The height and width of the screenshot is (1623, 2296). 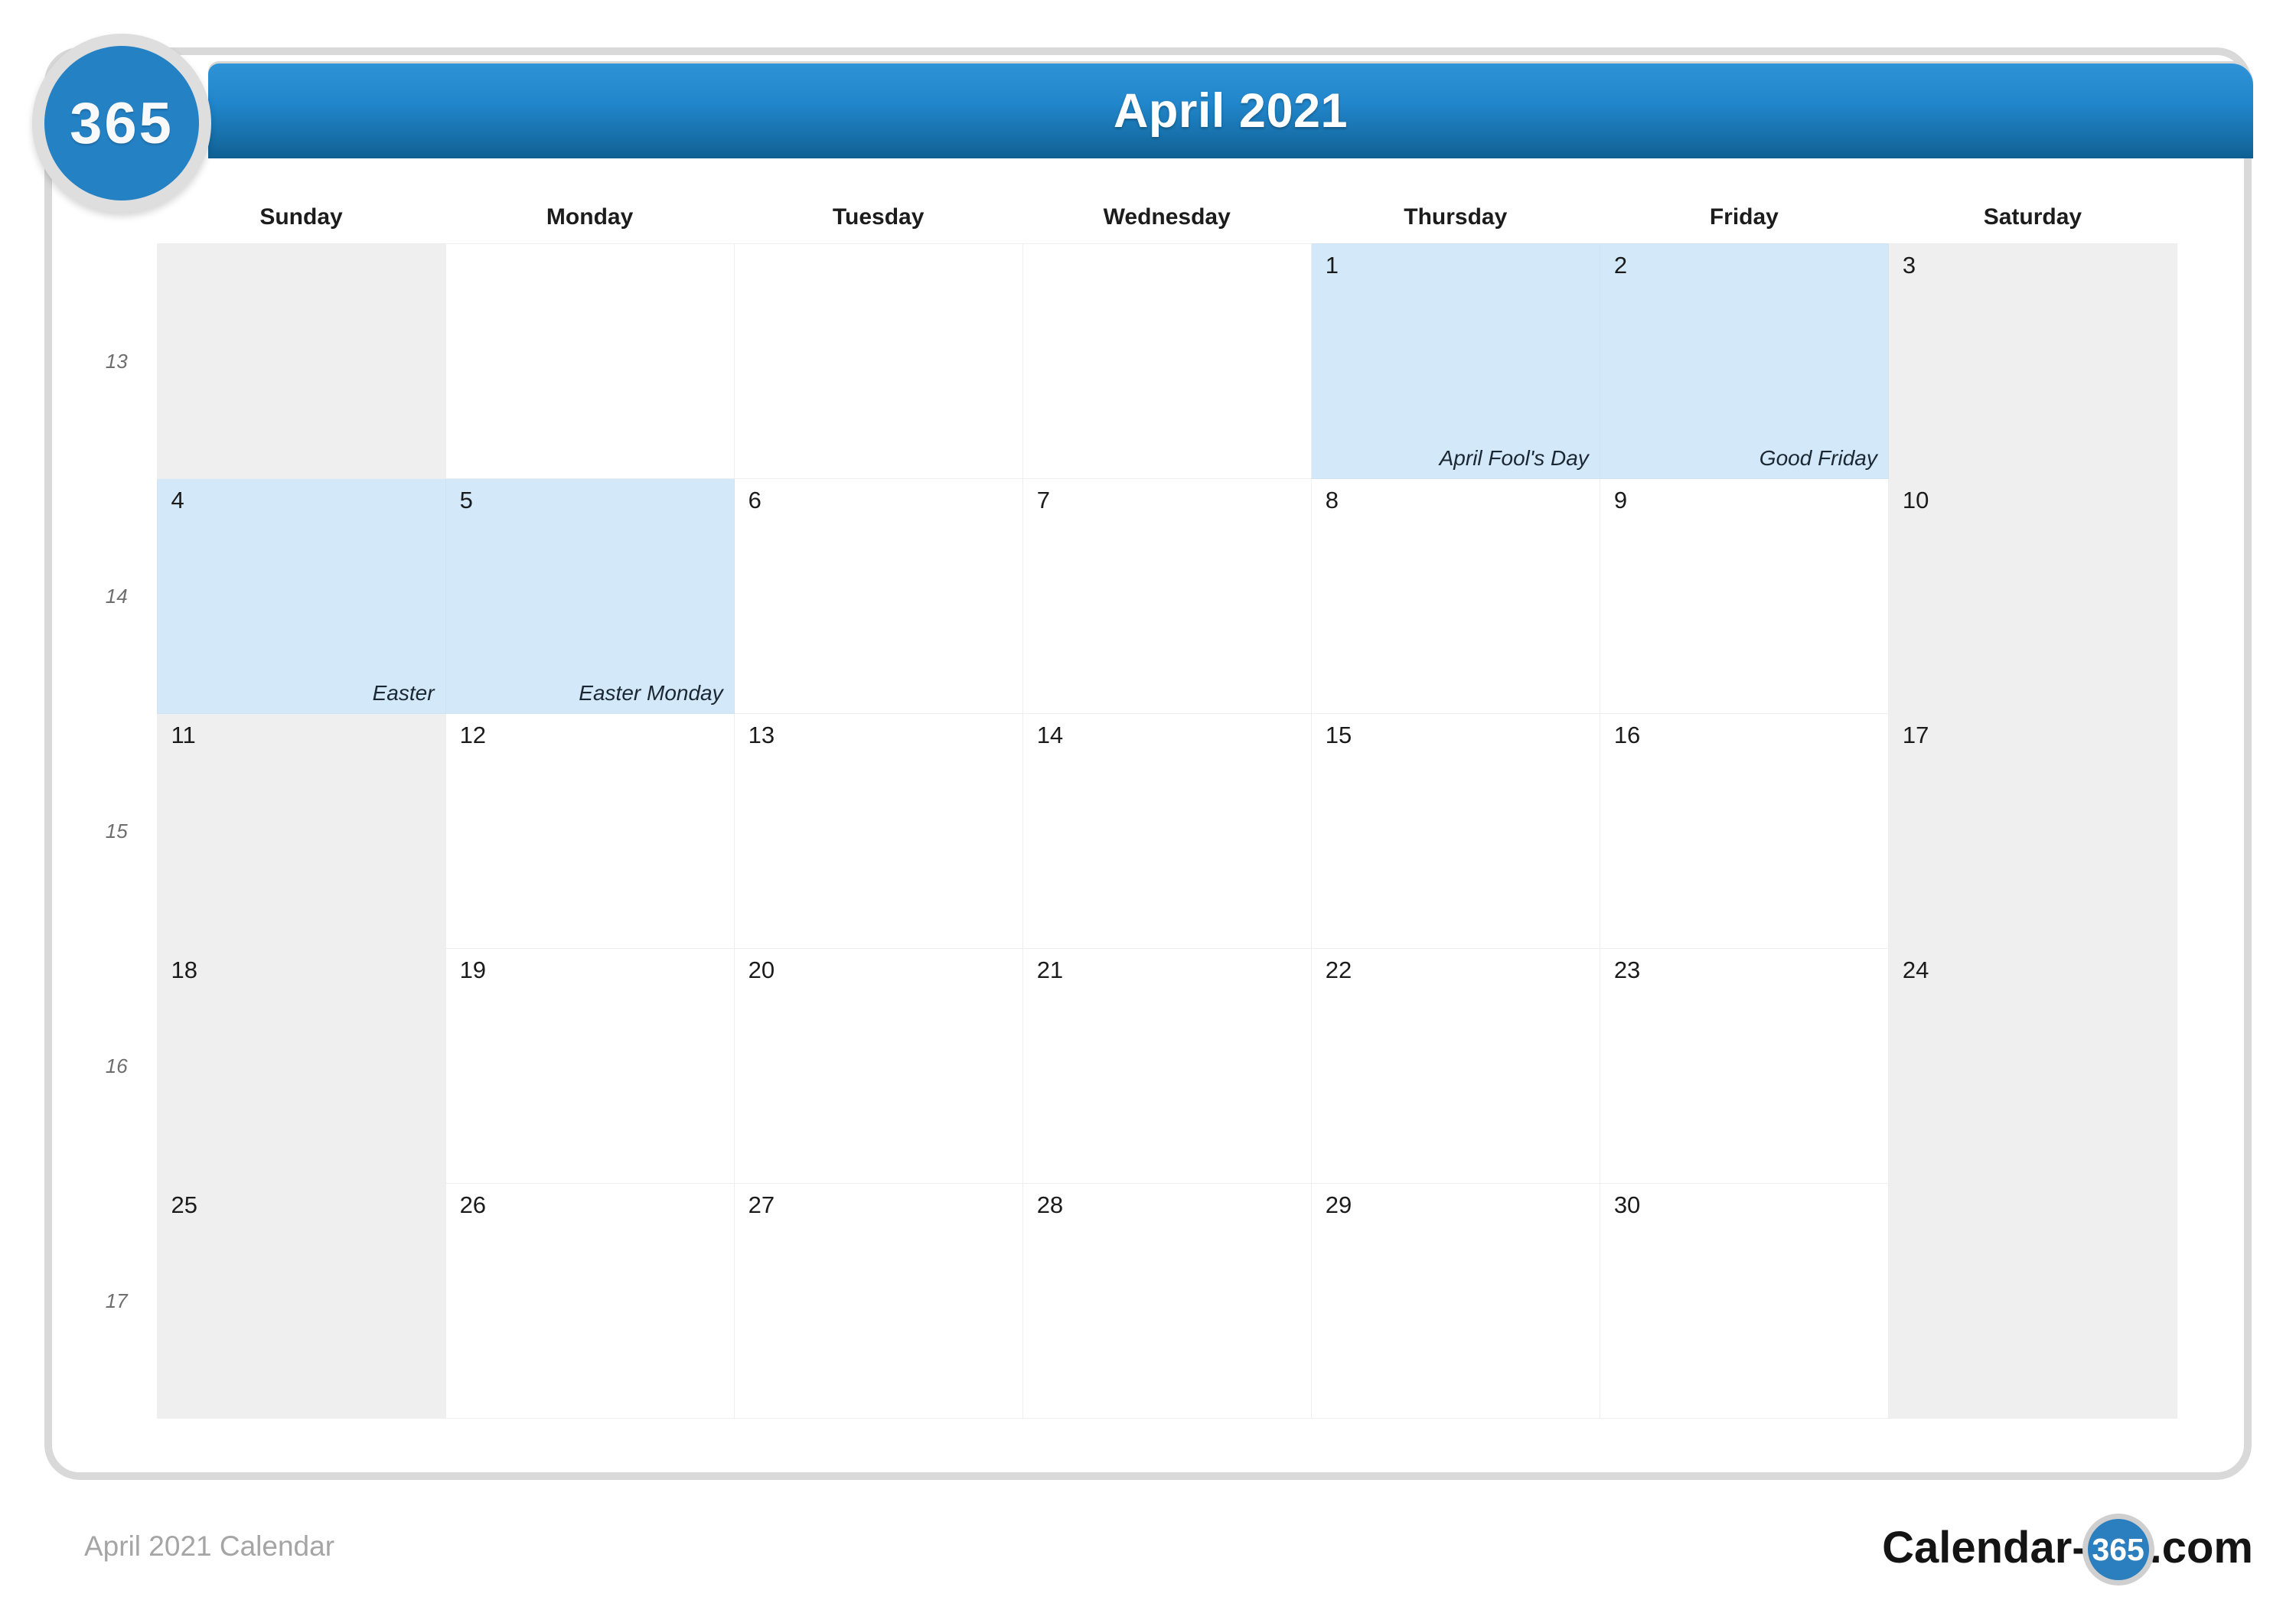 I want to click on calendar-day-cell: 11, so click(x=301, y=831).